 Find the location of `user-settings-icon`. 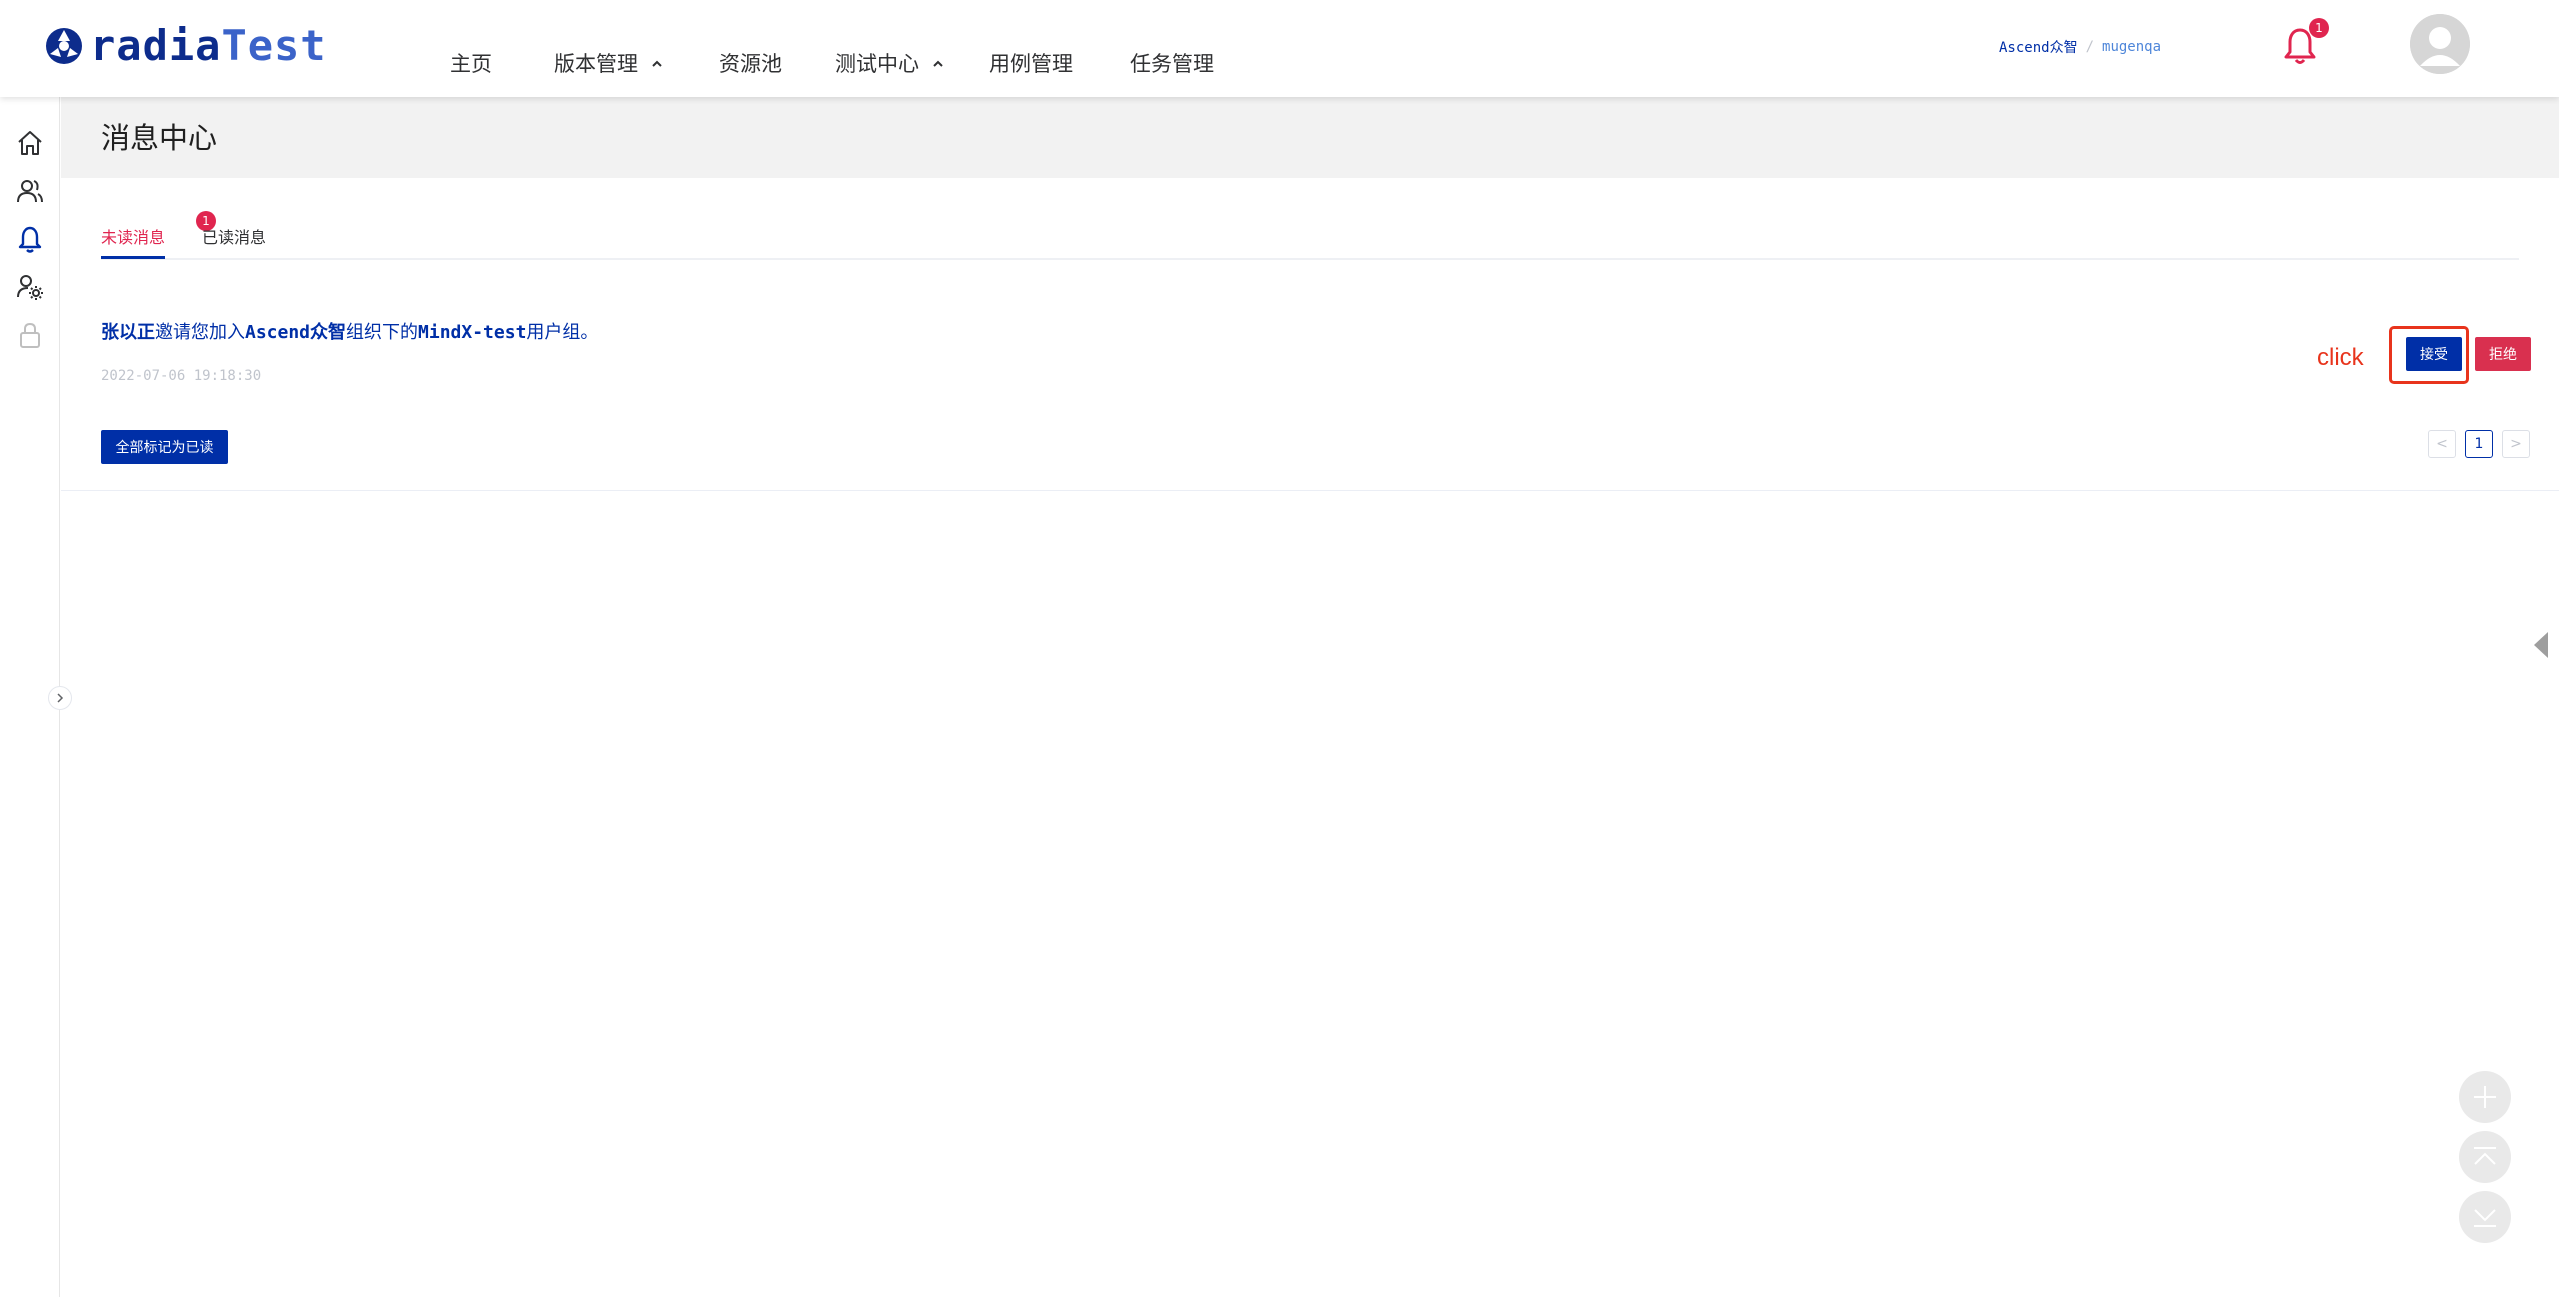

user-settings-icon is located at coordinates (30, 287).